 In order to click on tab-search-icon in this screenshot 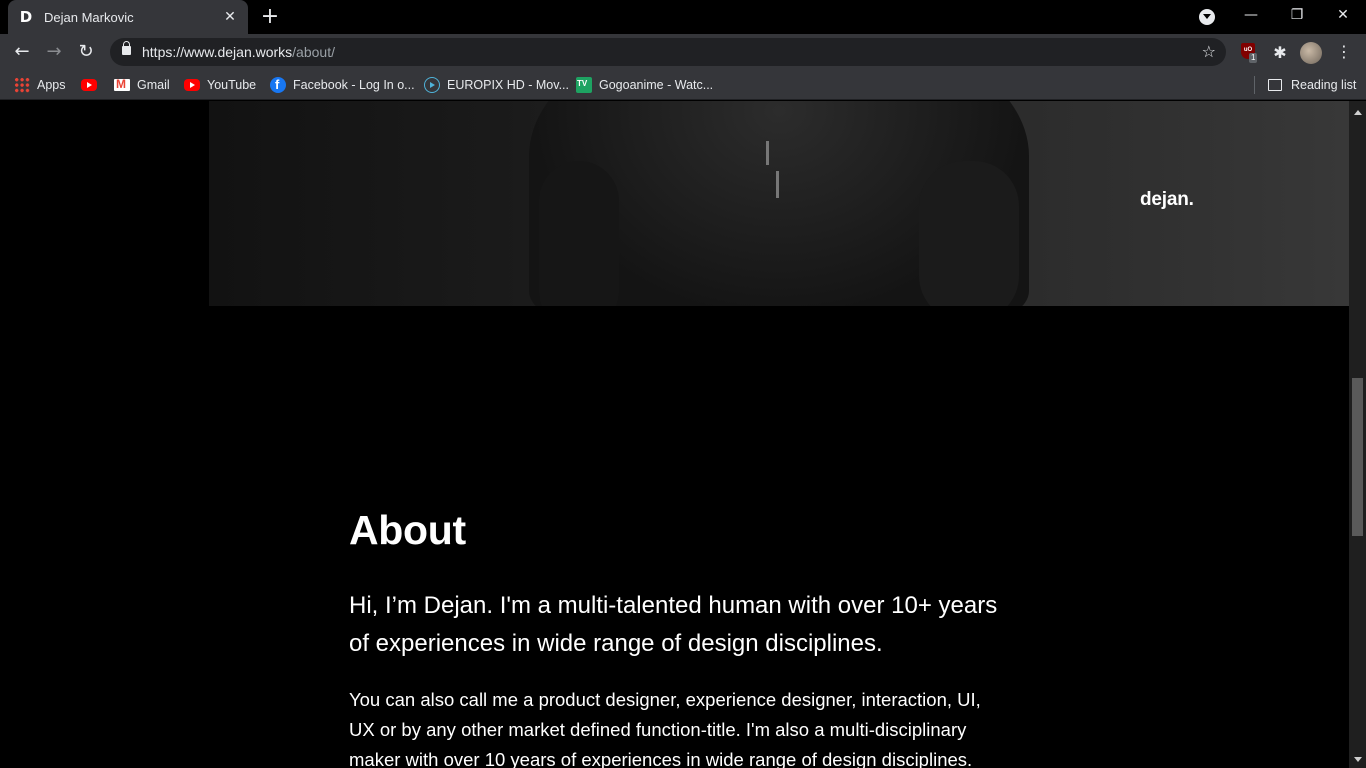, I will do `click(1207, 17)`.